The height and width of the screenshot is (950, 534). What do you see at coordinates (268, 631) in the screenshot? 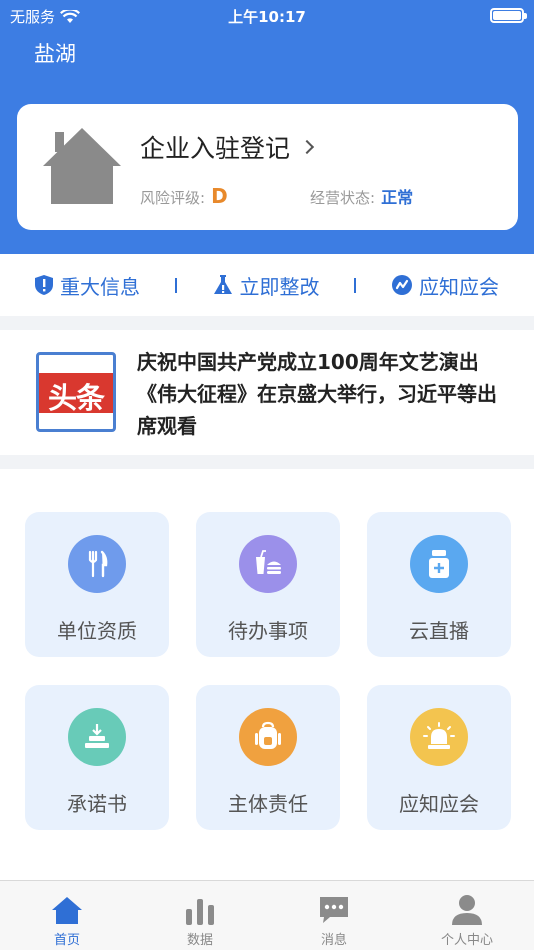
I see `tile-label: 待办事项` at bounding box center [268, 631].